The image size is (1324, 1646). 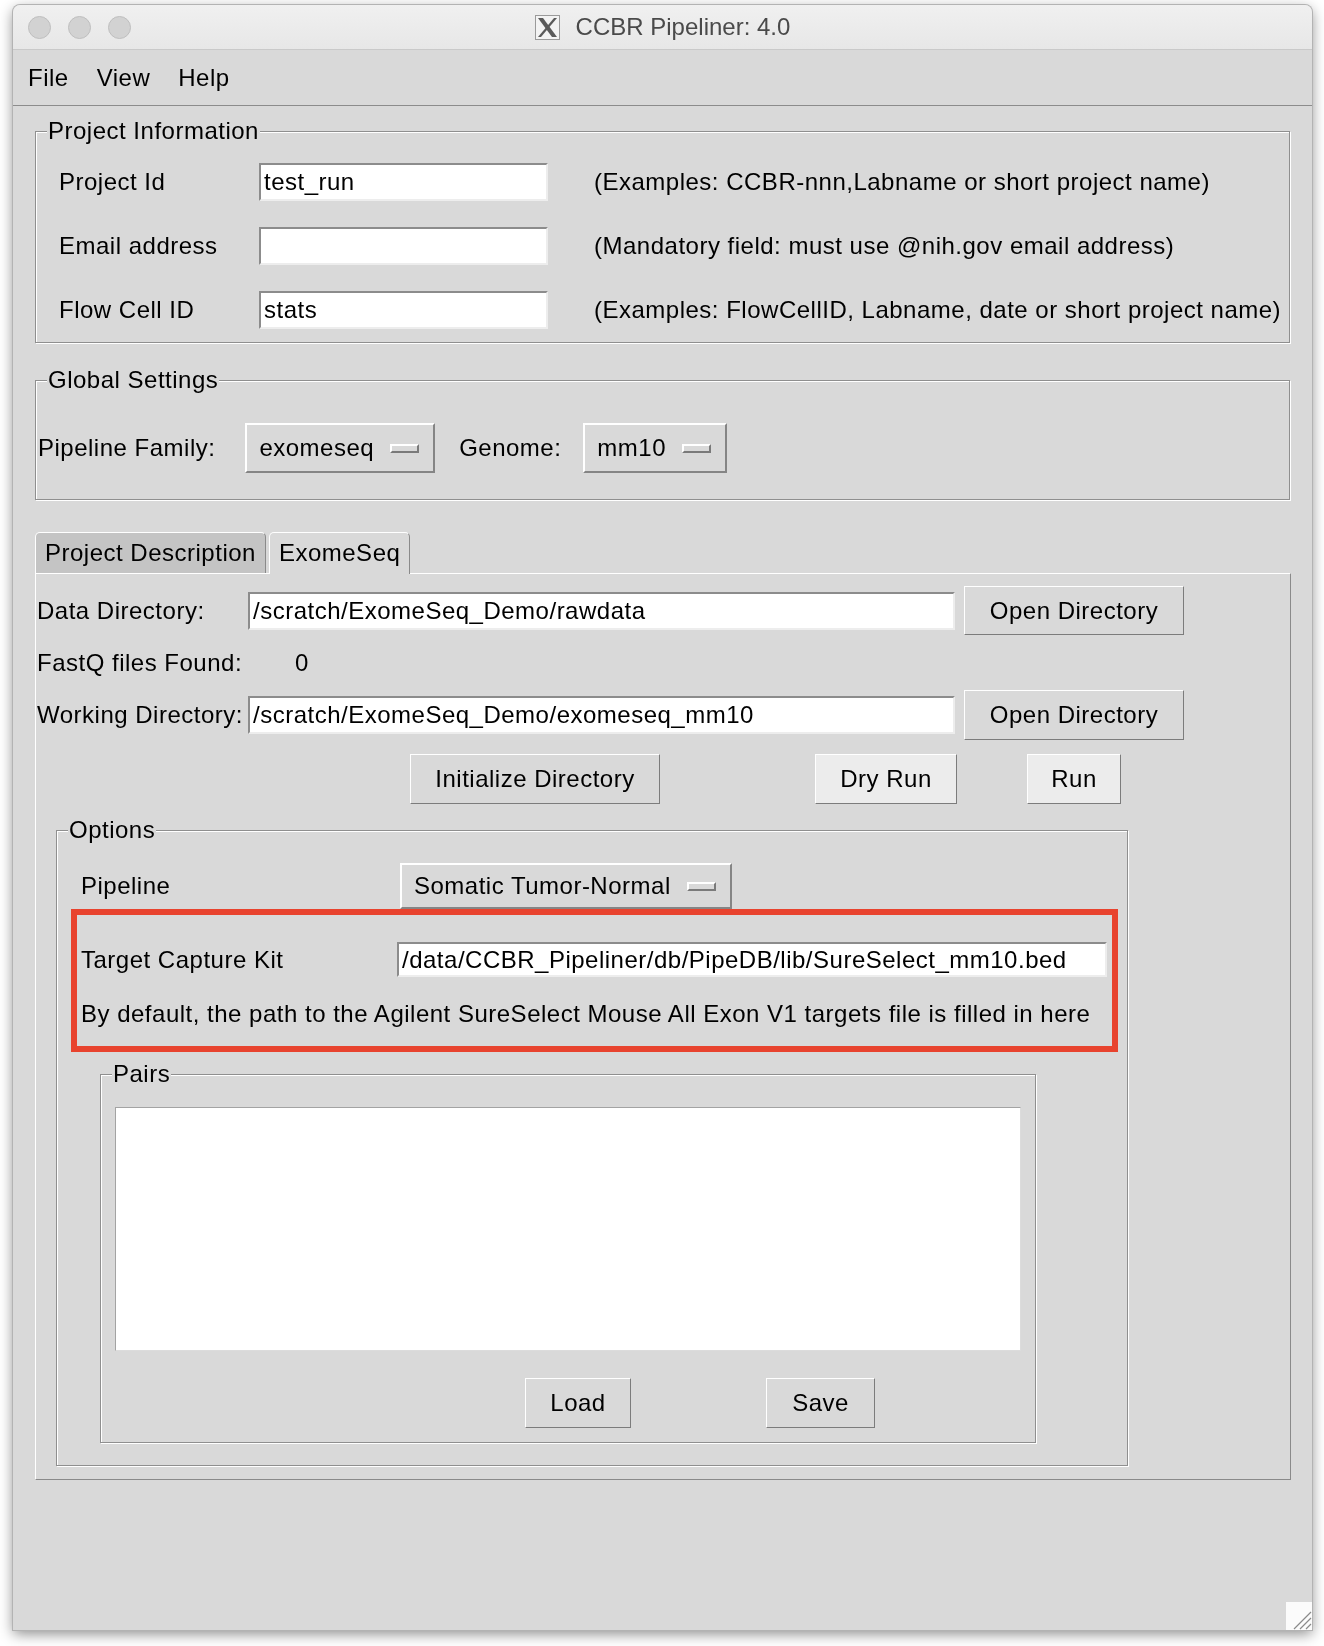 I want to click on menu-item: View, so click(x=123, y=77).